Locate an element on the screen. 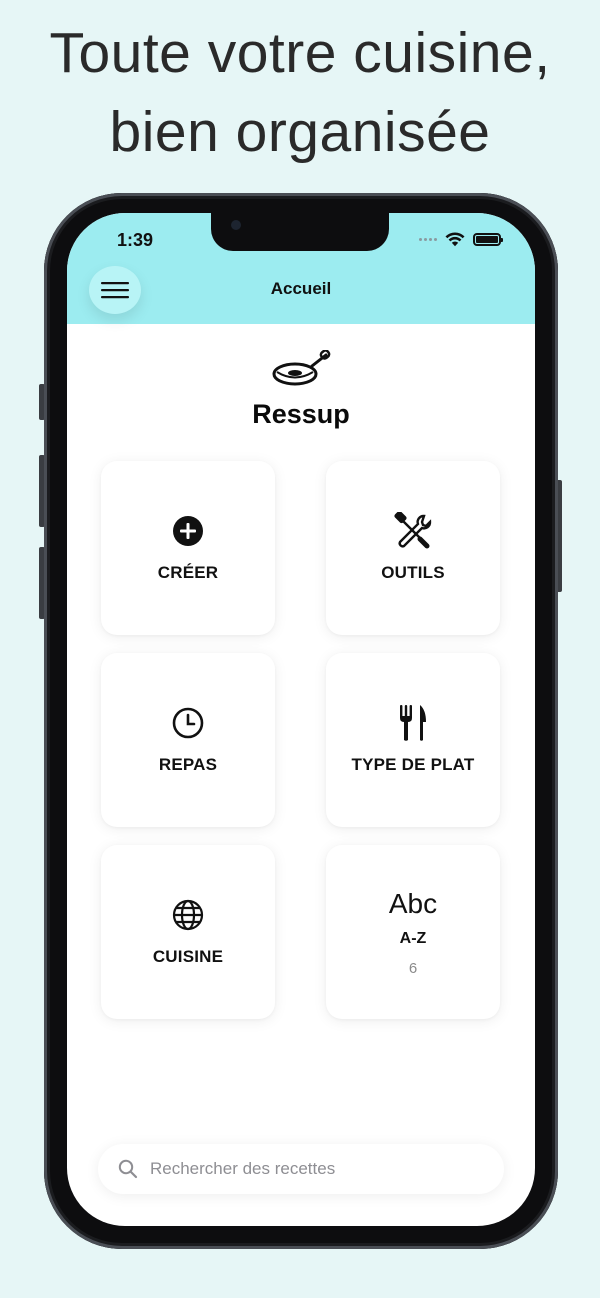 The height and width of the screenshot is (1298, 600). tile-label: CRÉER is located at coordinates (188, 572).